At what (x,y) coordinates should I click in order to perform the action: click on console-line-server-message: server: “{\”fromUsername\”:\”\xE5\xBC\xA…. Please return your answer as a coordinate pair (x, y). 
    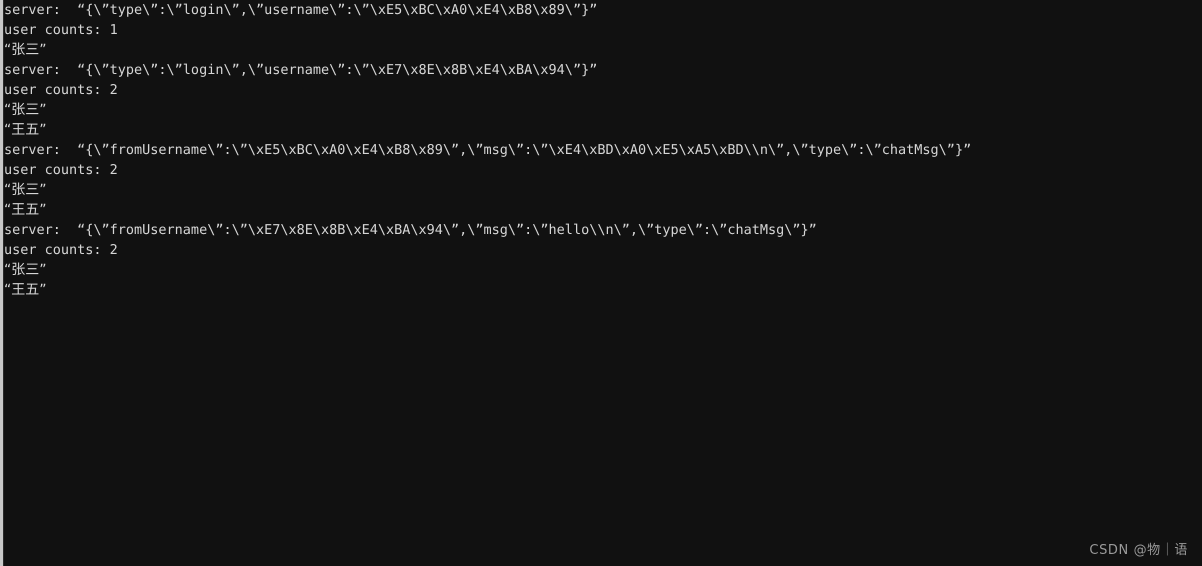
    Looking at the image, I should click on (488, 150).